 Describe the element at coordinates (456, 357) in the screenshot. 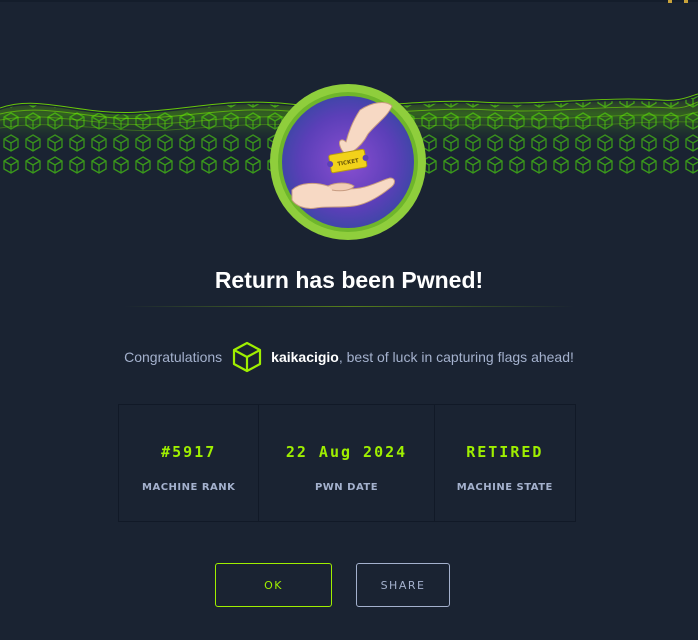

I see `congrats-suffix: , best of luck in capturing flags ahead!` at that location.